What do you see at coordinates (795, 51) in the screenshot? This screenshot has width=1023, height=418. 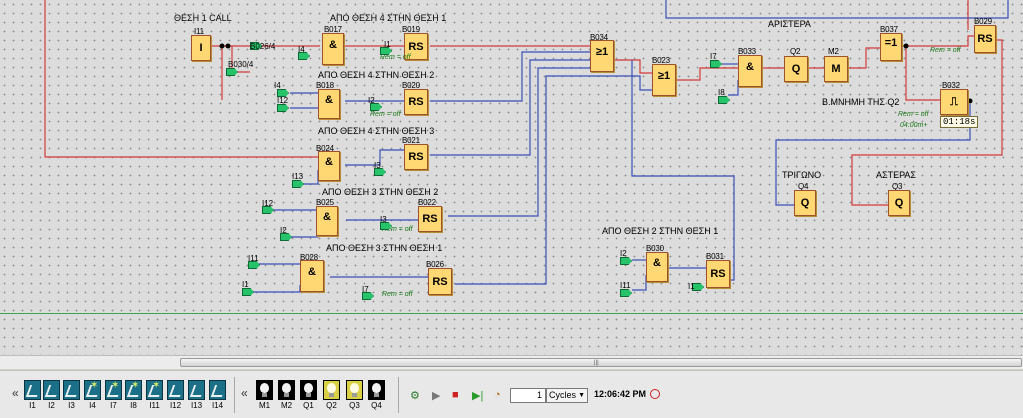 I see `block-label-q2: Q2` at bounding box center [795, 51].